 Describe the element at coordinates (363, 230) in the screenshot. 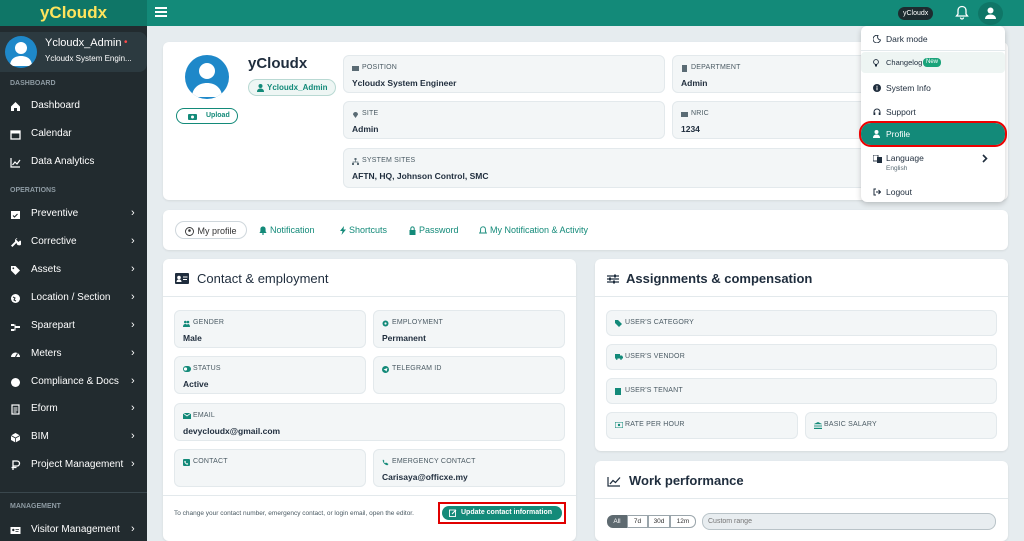

I see `tab-shortcuts: Shortcuts` at that location.